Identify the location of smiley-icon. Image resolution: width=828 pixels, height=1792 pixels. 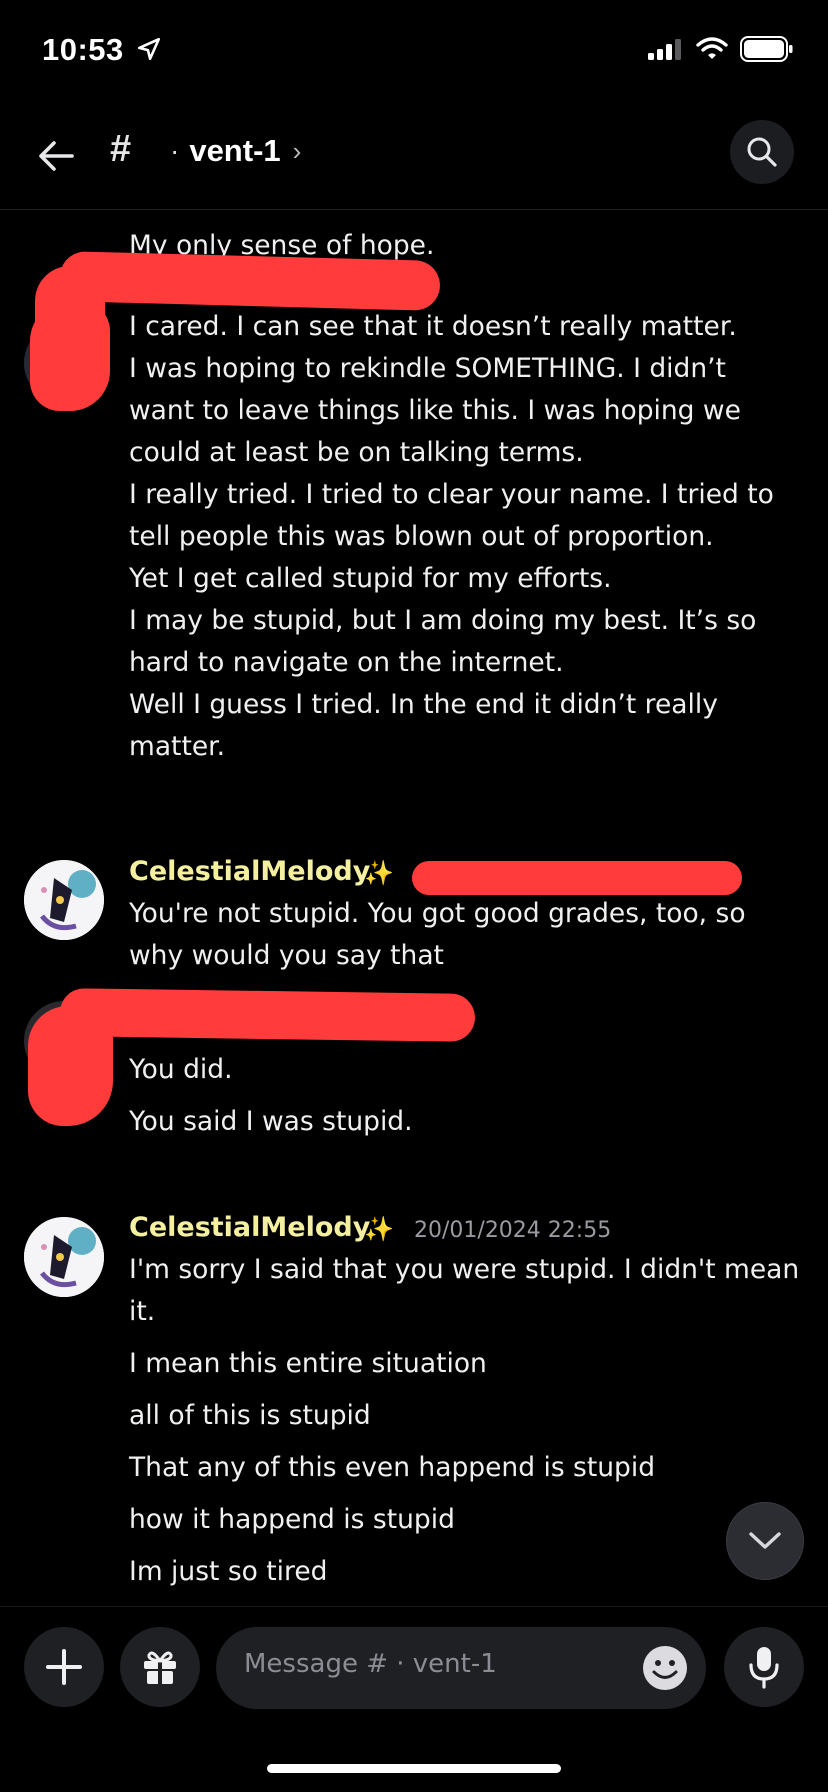
(665, 1668).